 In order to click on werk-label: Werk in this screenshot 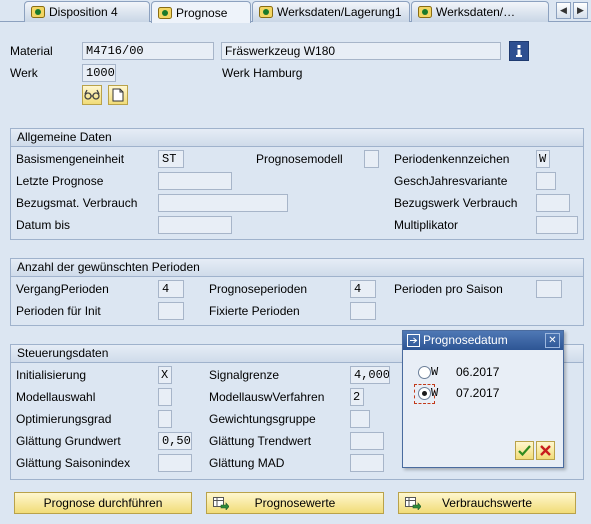, I will do `click(24, 73)`.